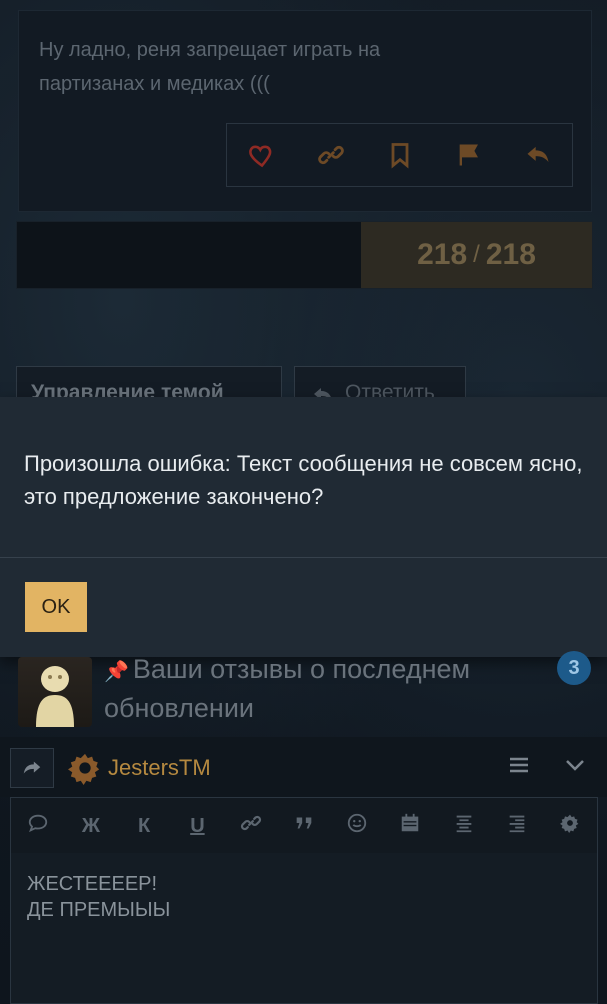 This screenshot has width=607, height=1004. What do you see at coordinates (210, 50) in the screenshot?
I see `post-text-line: Ну ладно, реня запрещает играть на` at bounding box center [210, 50].